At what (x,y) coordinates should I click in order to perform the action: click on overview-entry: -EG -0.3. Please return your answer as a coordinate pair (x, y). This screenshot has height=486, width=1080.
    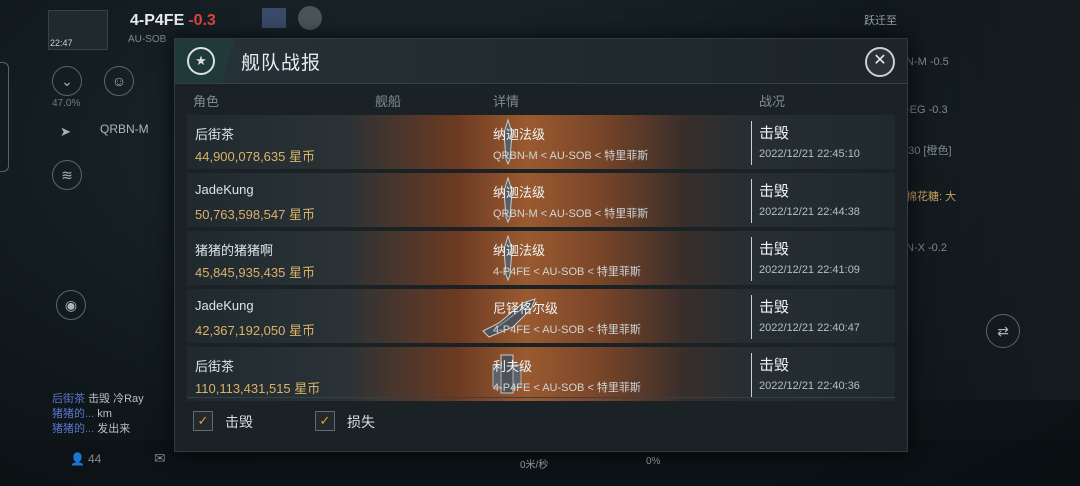
    Looking at the image, I should click on (927, 110).